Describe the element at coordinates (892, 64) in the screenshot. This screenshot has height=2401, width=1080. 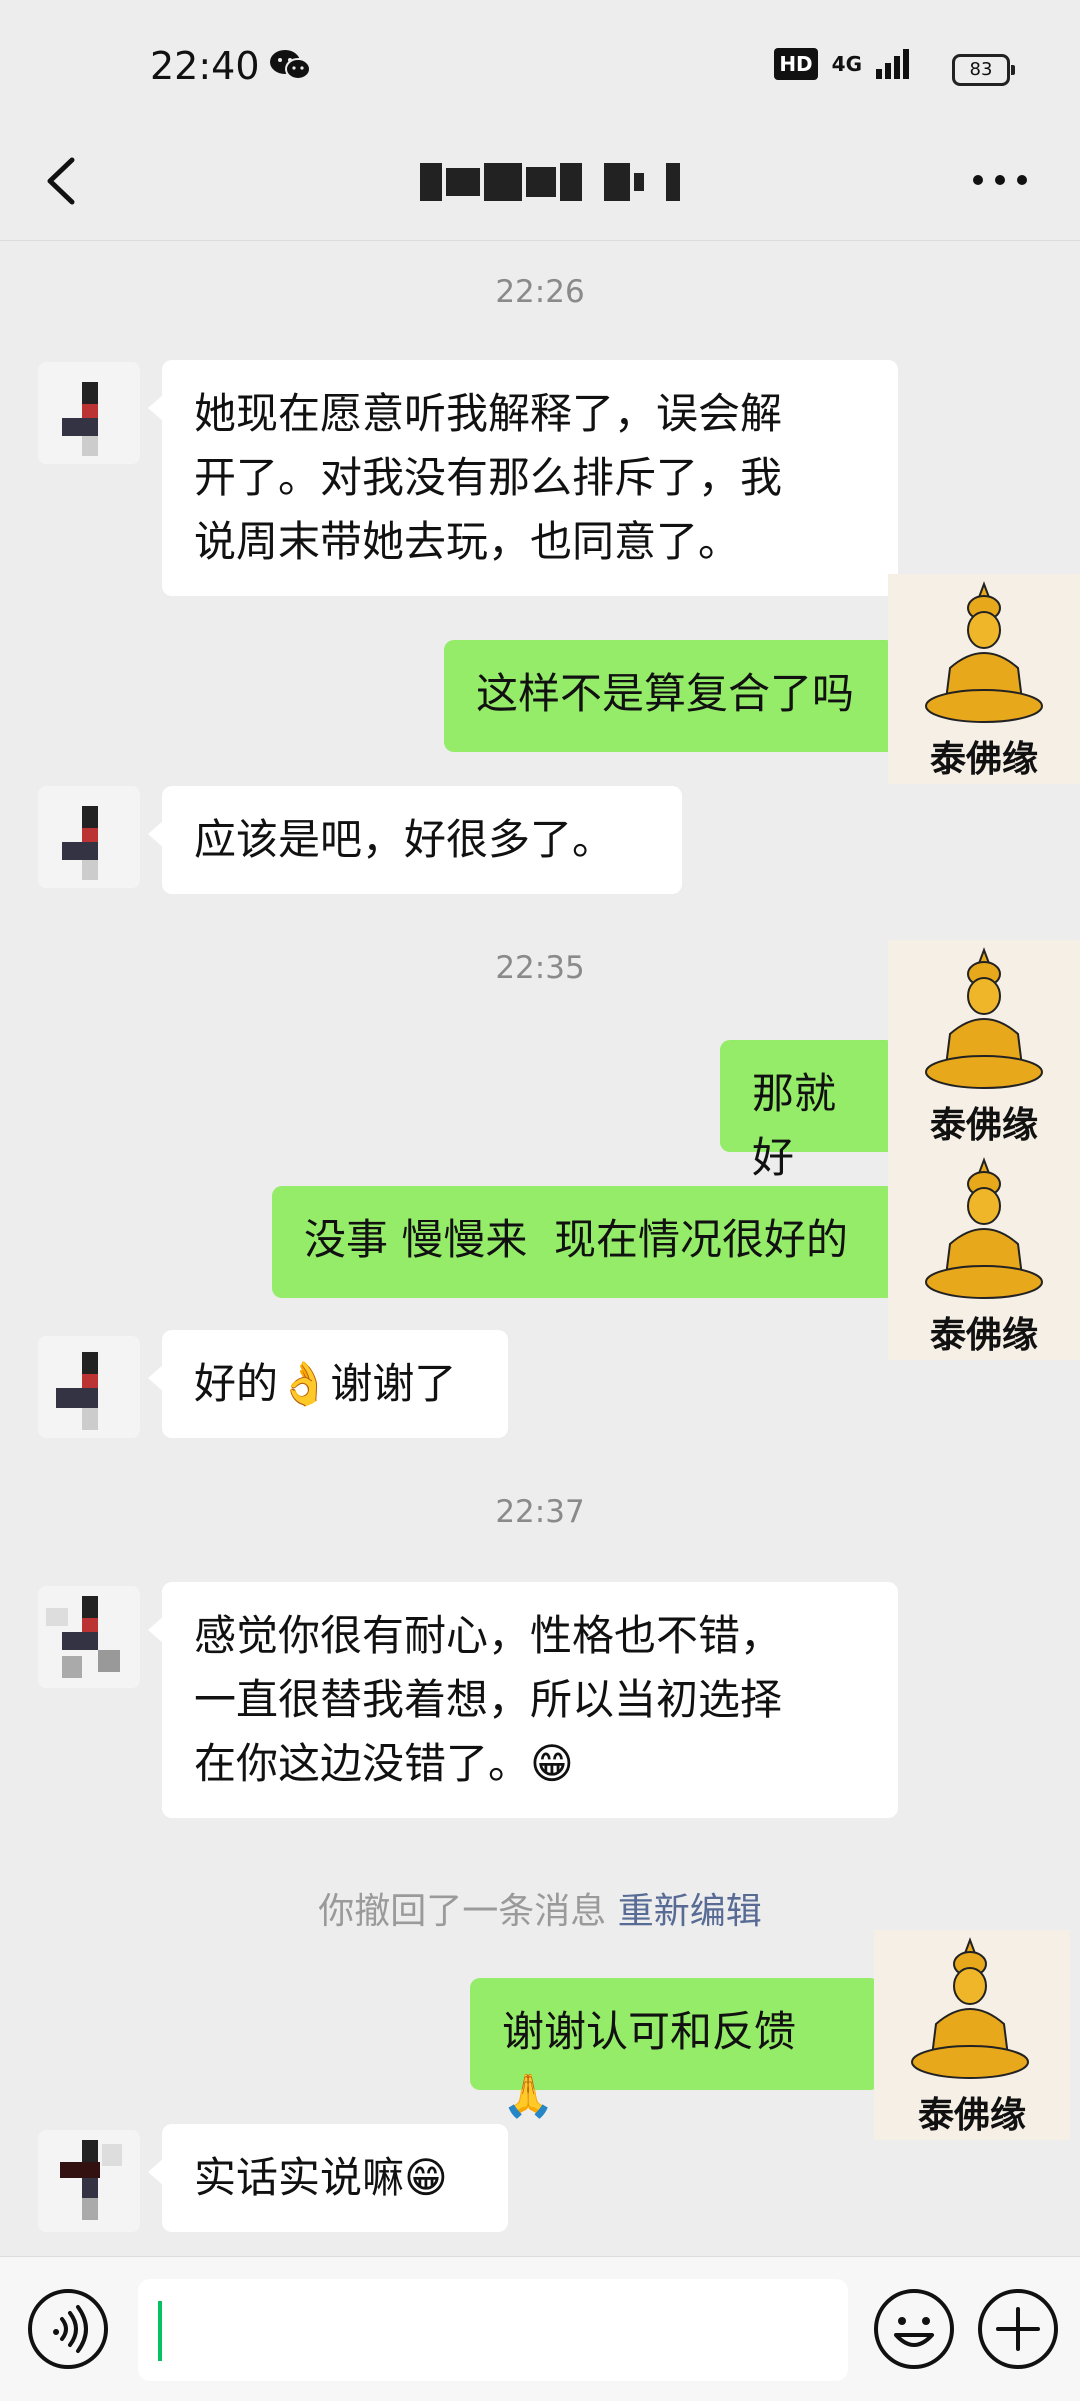
I see `signal-icon` at that location.